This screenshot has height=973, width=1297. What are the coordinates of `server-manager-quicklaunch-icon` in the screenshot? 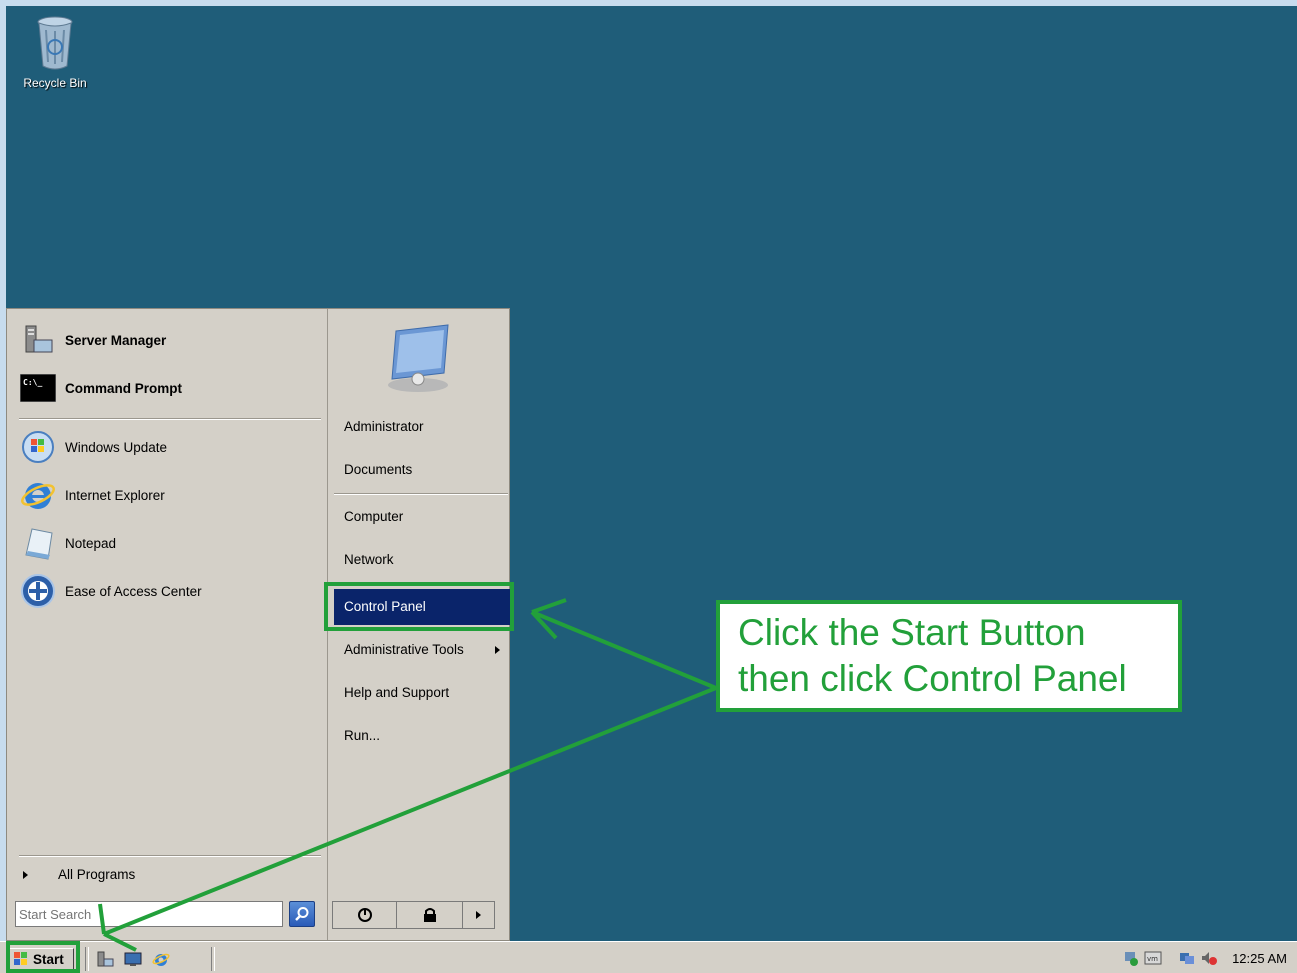 It's located at (105, 959).